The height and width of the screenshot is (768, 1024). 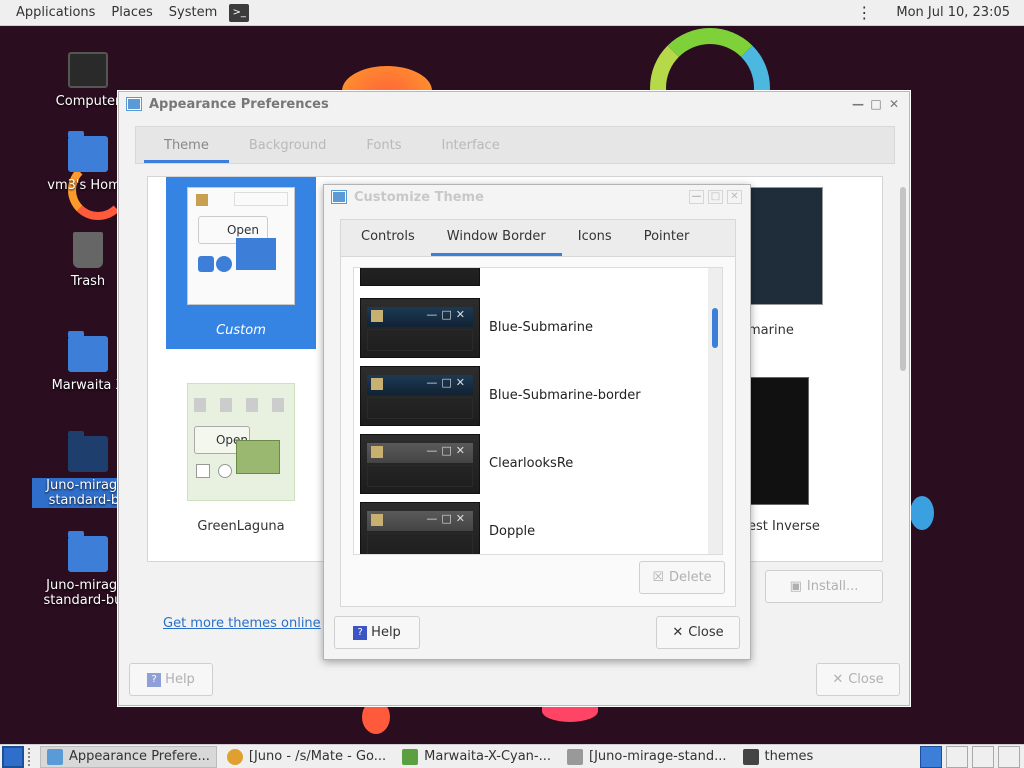 I want to click on delete-button-label: Delete, so click(x=690, y=577).